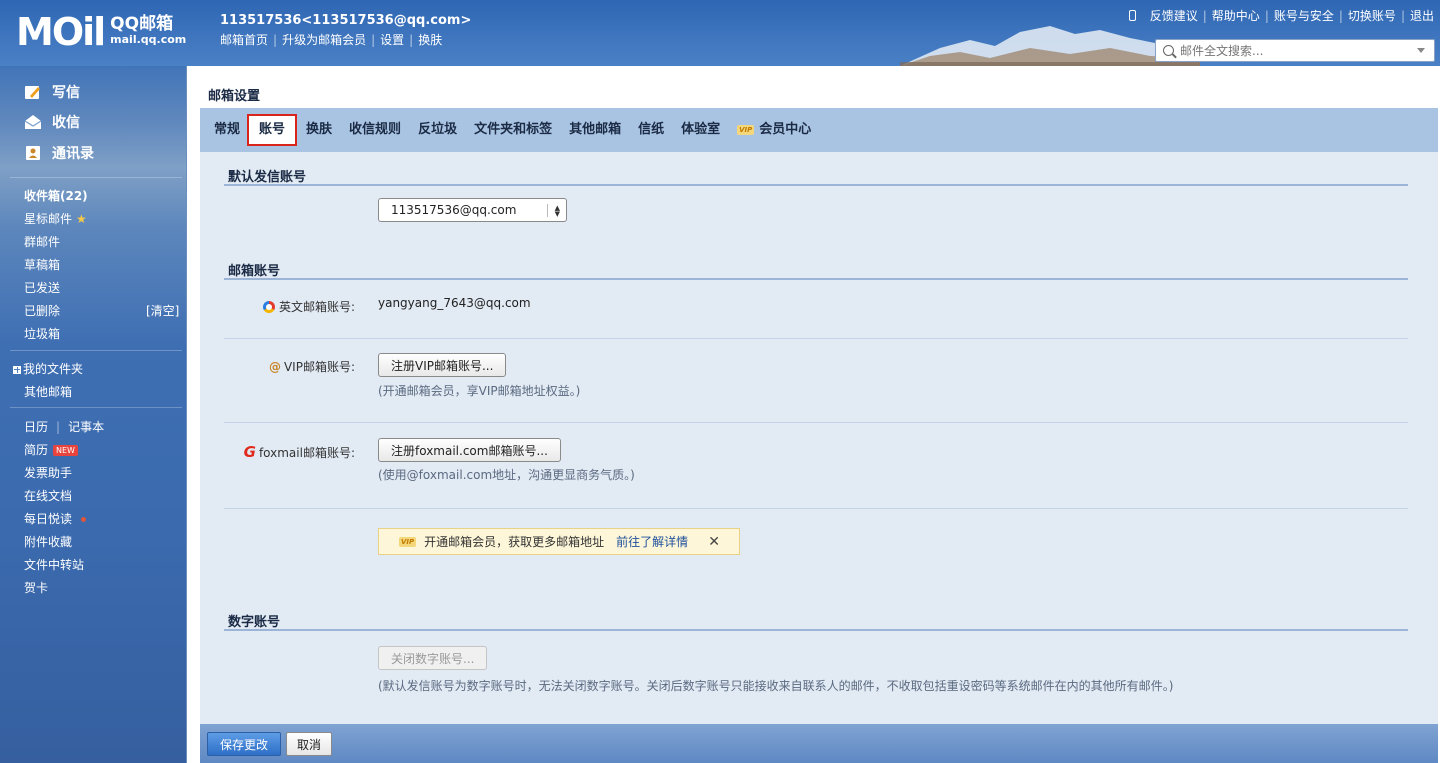  Describe the element at coordinates (652, 541) in the screenshot. I see `promo-details-link: 前往了解详情` at that location.